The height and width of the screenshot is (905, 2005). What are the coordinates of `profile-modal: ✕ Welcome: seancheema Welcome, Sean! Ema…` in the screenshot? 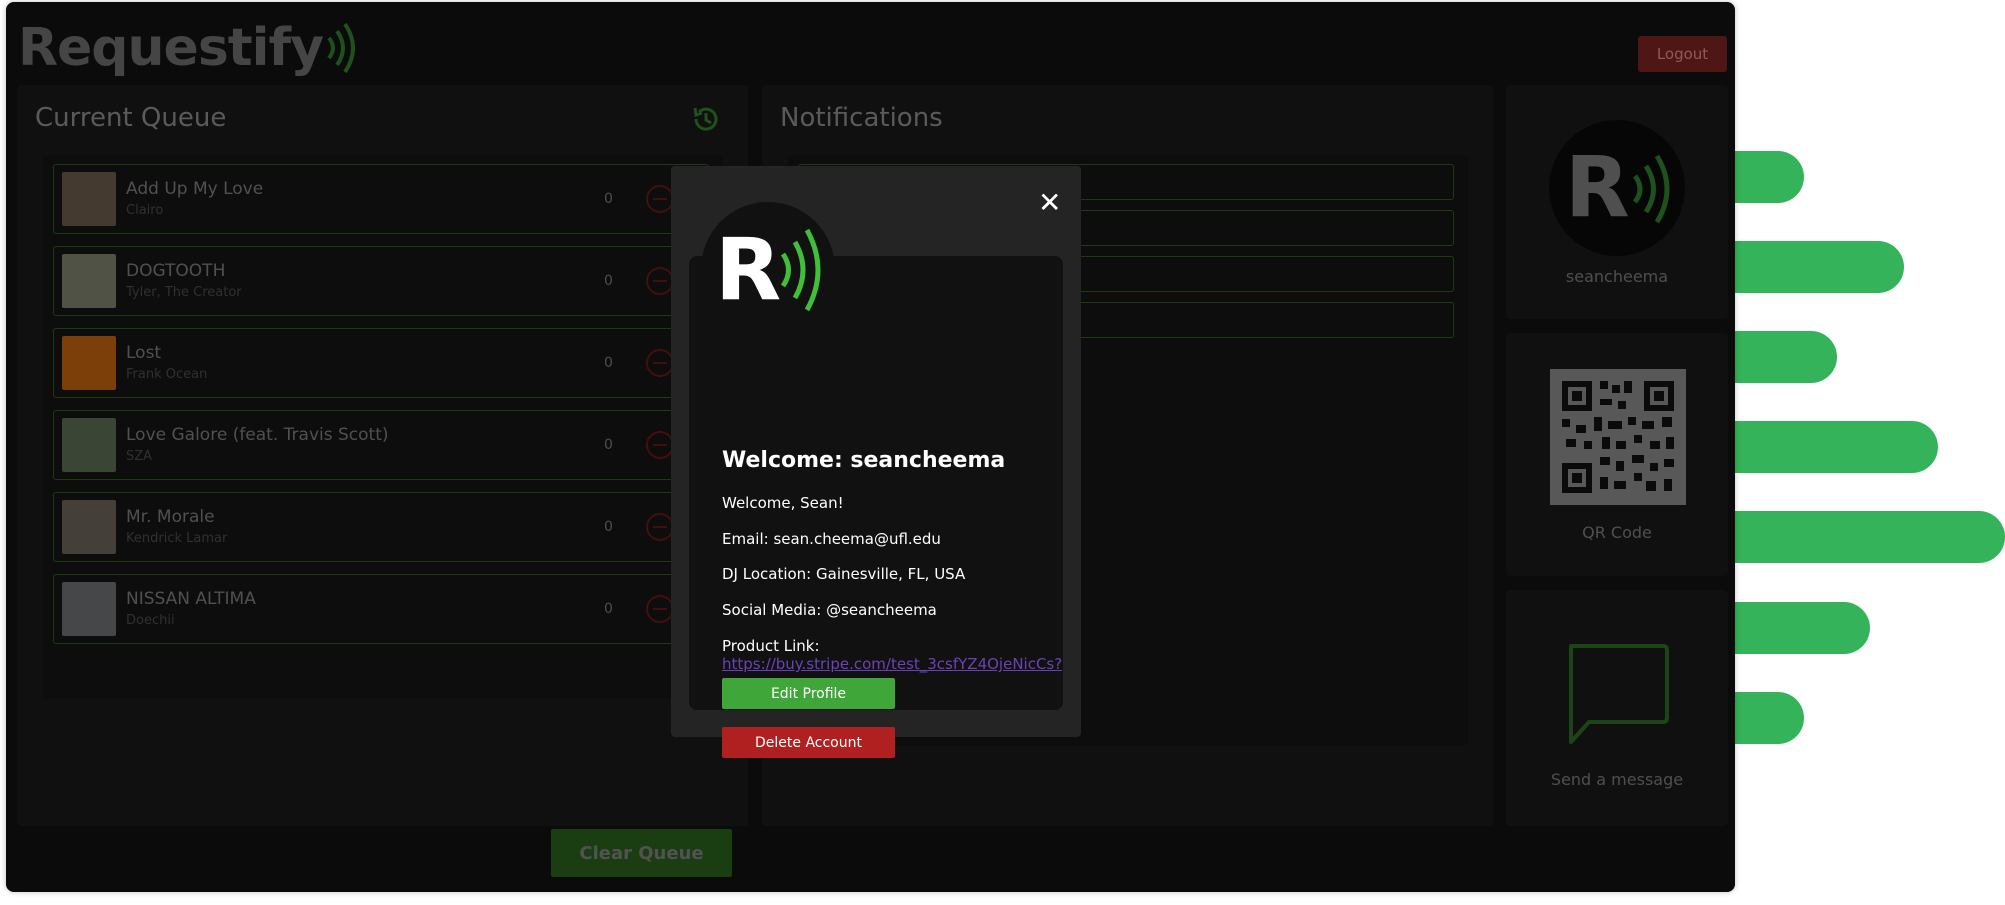 It's located at (876, 462).